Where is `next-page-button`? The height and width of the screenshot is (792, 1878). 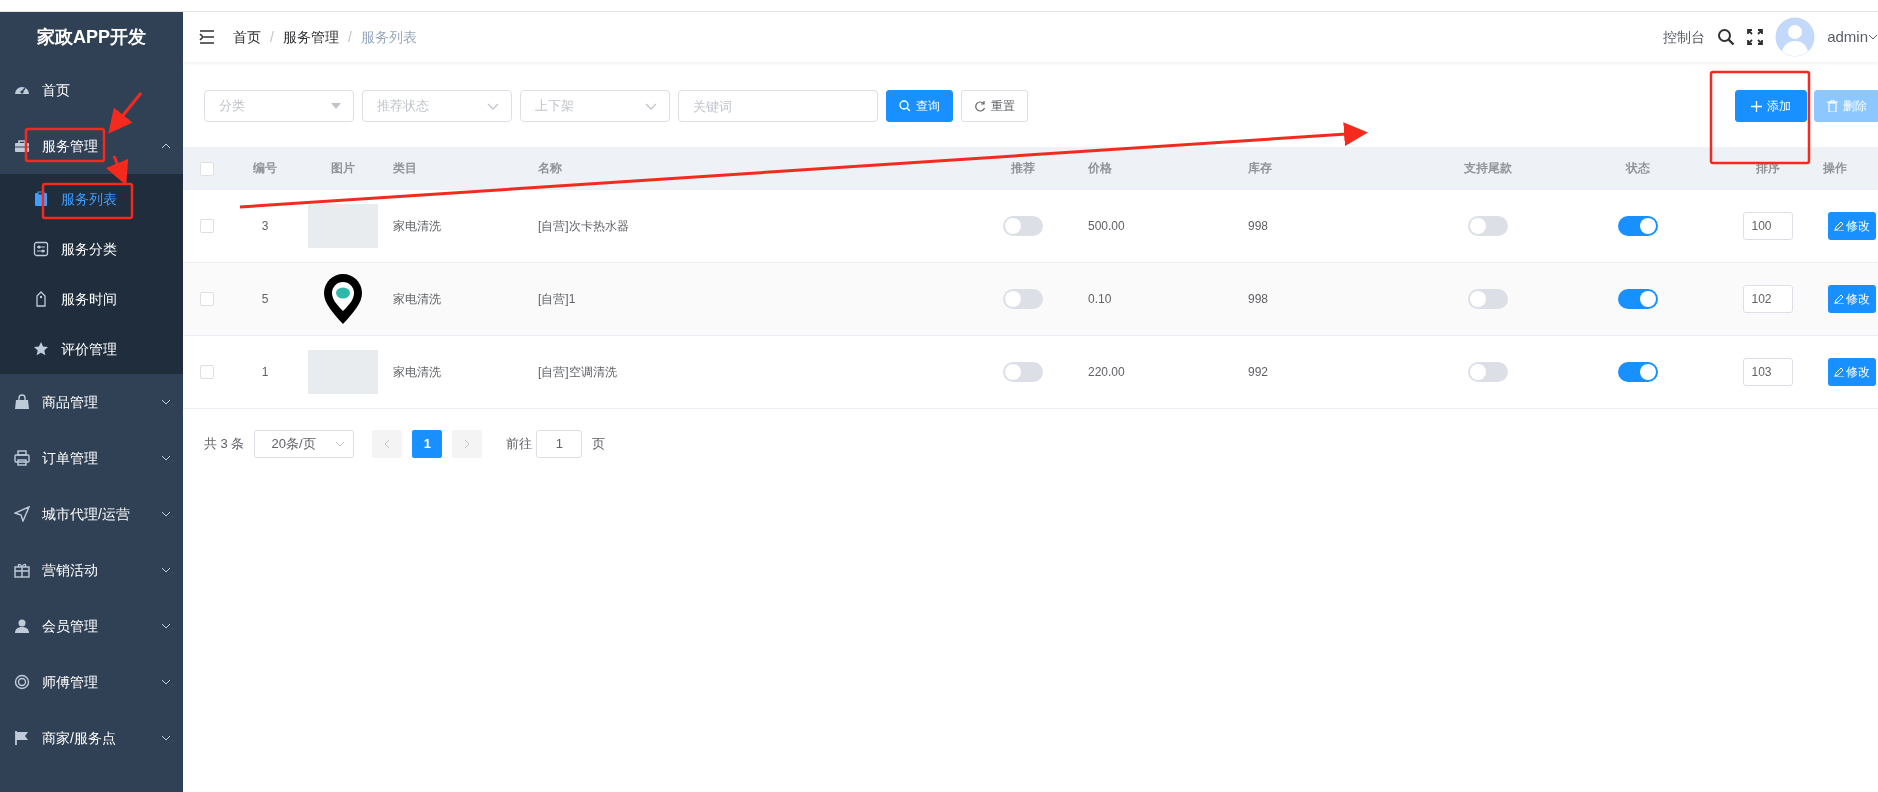
next-page-button is located at coordinates (467, 443).